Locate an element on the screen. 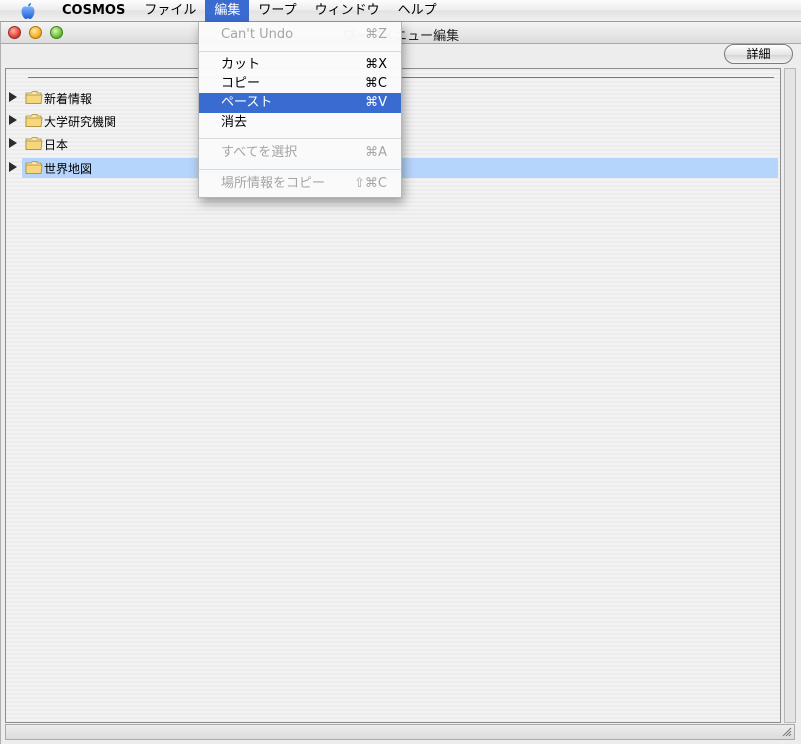  menu-item-copy: コピー ⌘C is located at coordinates (300, 84).